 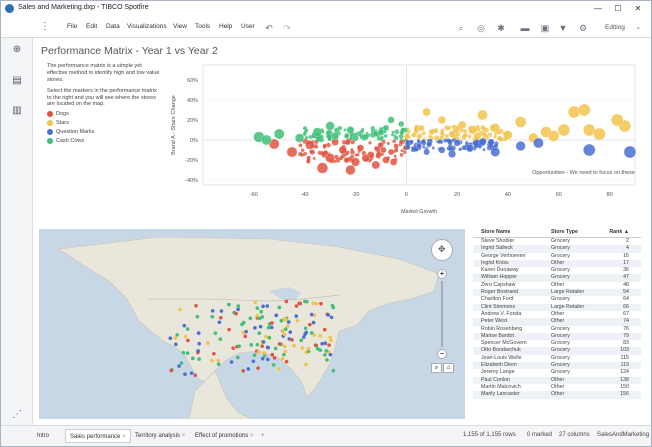 What do you see at coordinates (448, 368) in the screenshot?
I see `home-icon: ⌂` at bounding box center [448, 368].